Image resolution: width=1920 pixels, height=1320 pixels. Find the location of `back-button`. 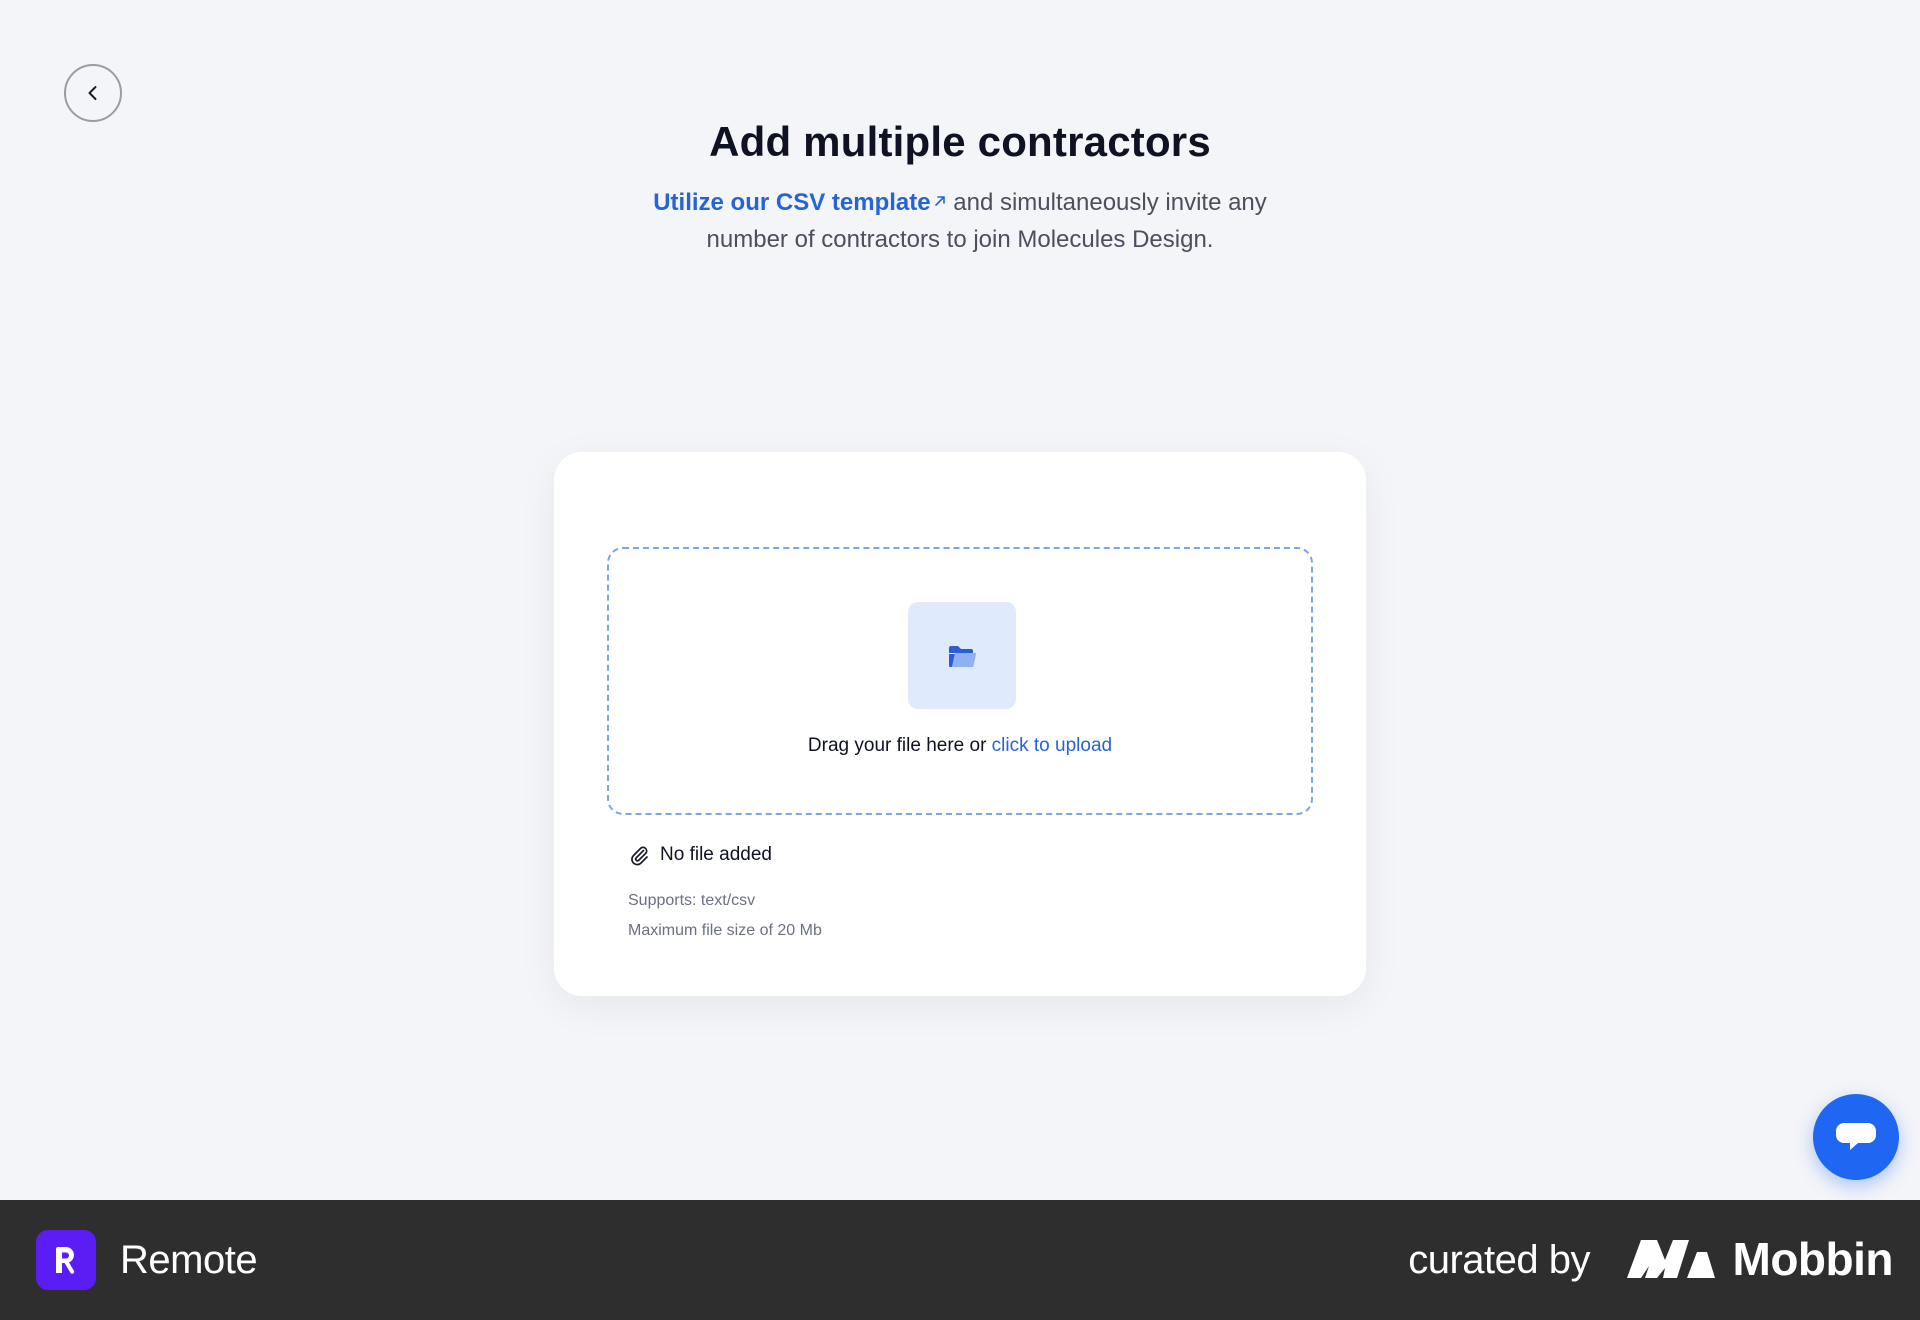

back-button is located at coordinates (93, 93).